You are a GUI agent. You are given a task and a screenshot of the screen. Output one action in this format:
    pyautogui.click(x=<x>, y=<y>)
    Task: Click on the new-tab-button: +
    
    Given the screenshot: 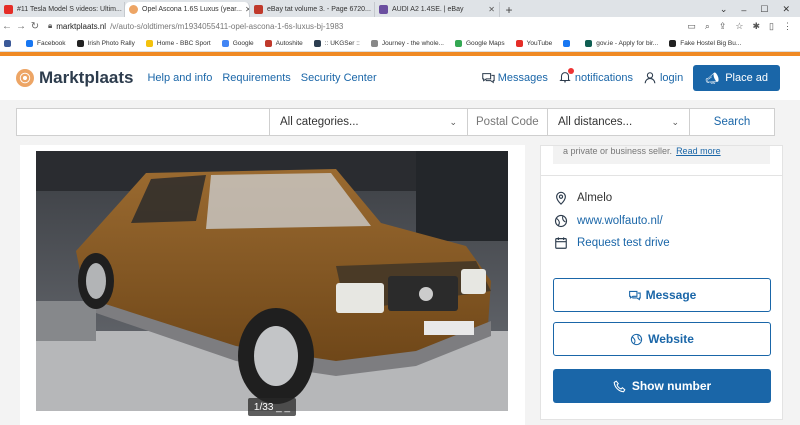 What is the action you would take?
    pyautogui.click(x=509, y=9)
    